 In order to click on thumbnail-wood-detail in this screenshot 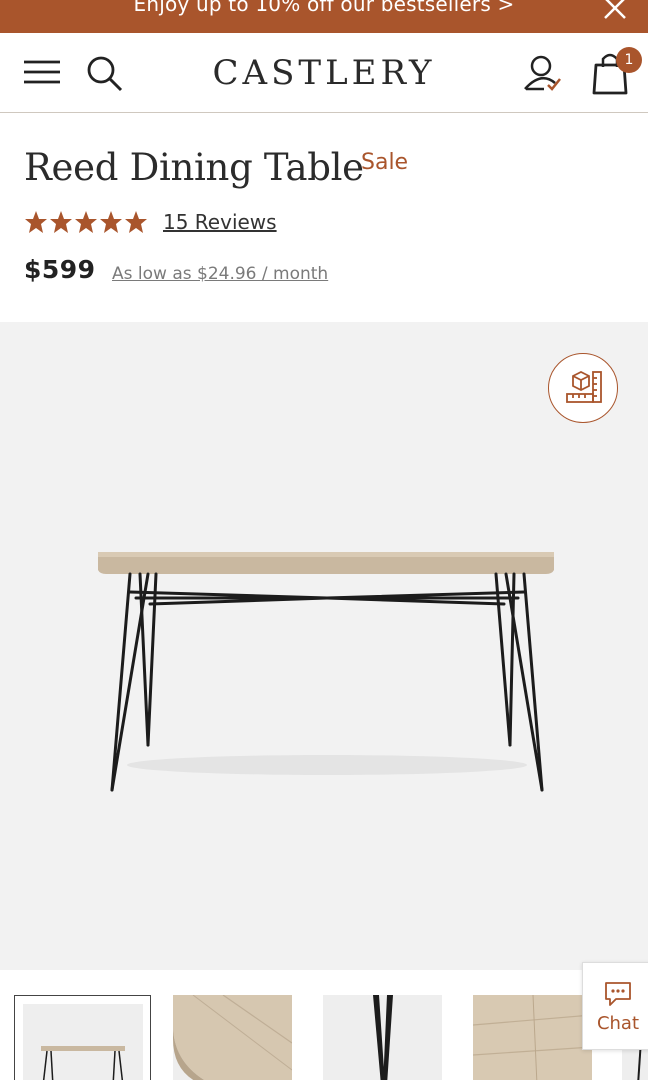, I will do `click(532, 1037)`.